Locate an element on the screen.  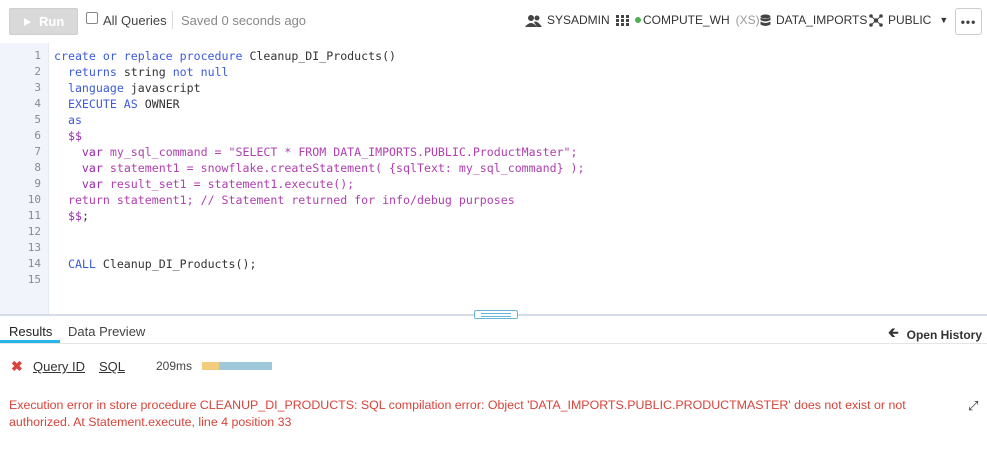
line-number: 13 is located at coordinates (34, 247).